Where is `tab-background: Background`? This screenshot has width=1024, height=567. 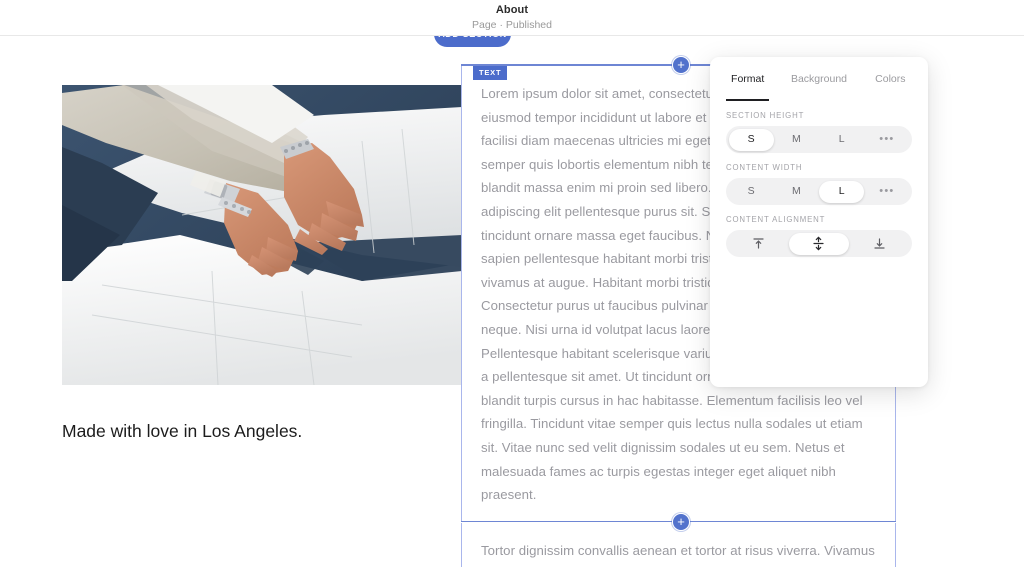
tab-background: Background is located at coordinates (818, 79).